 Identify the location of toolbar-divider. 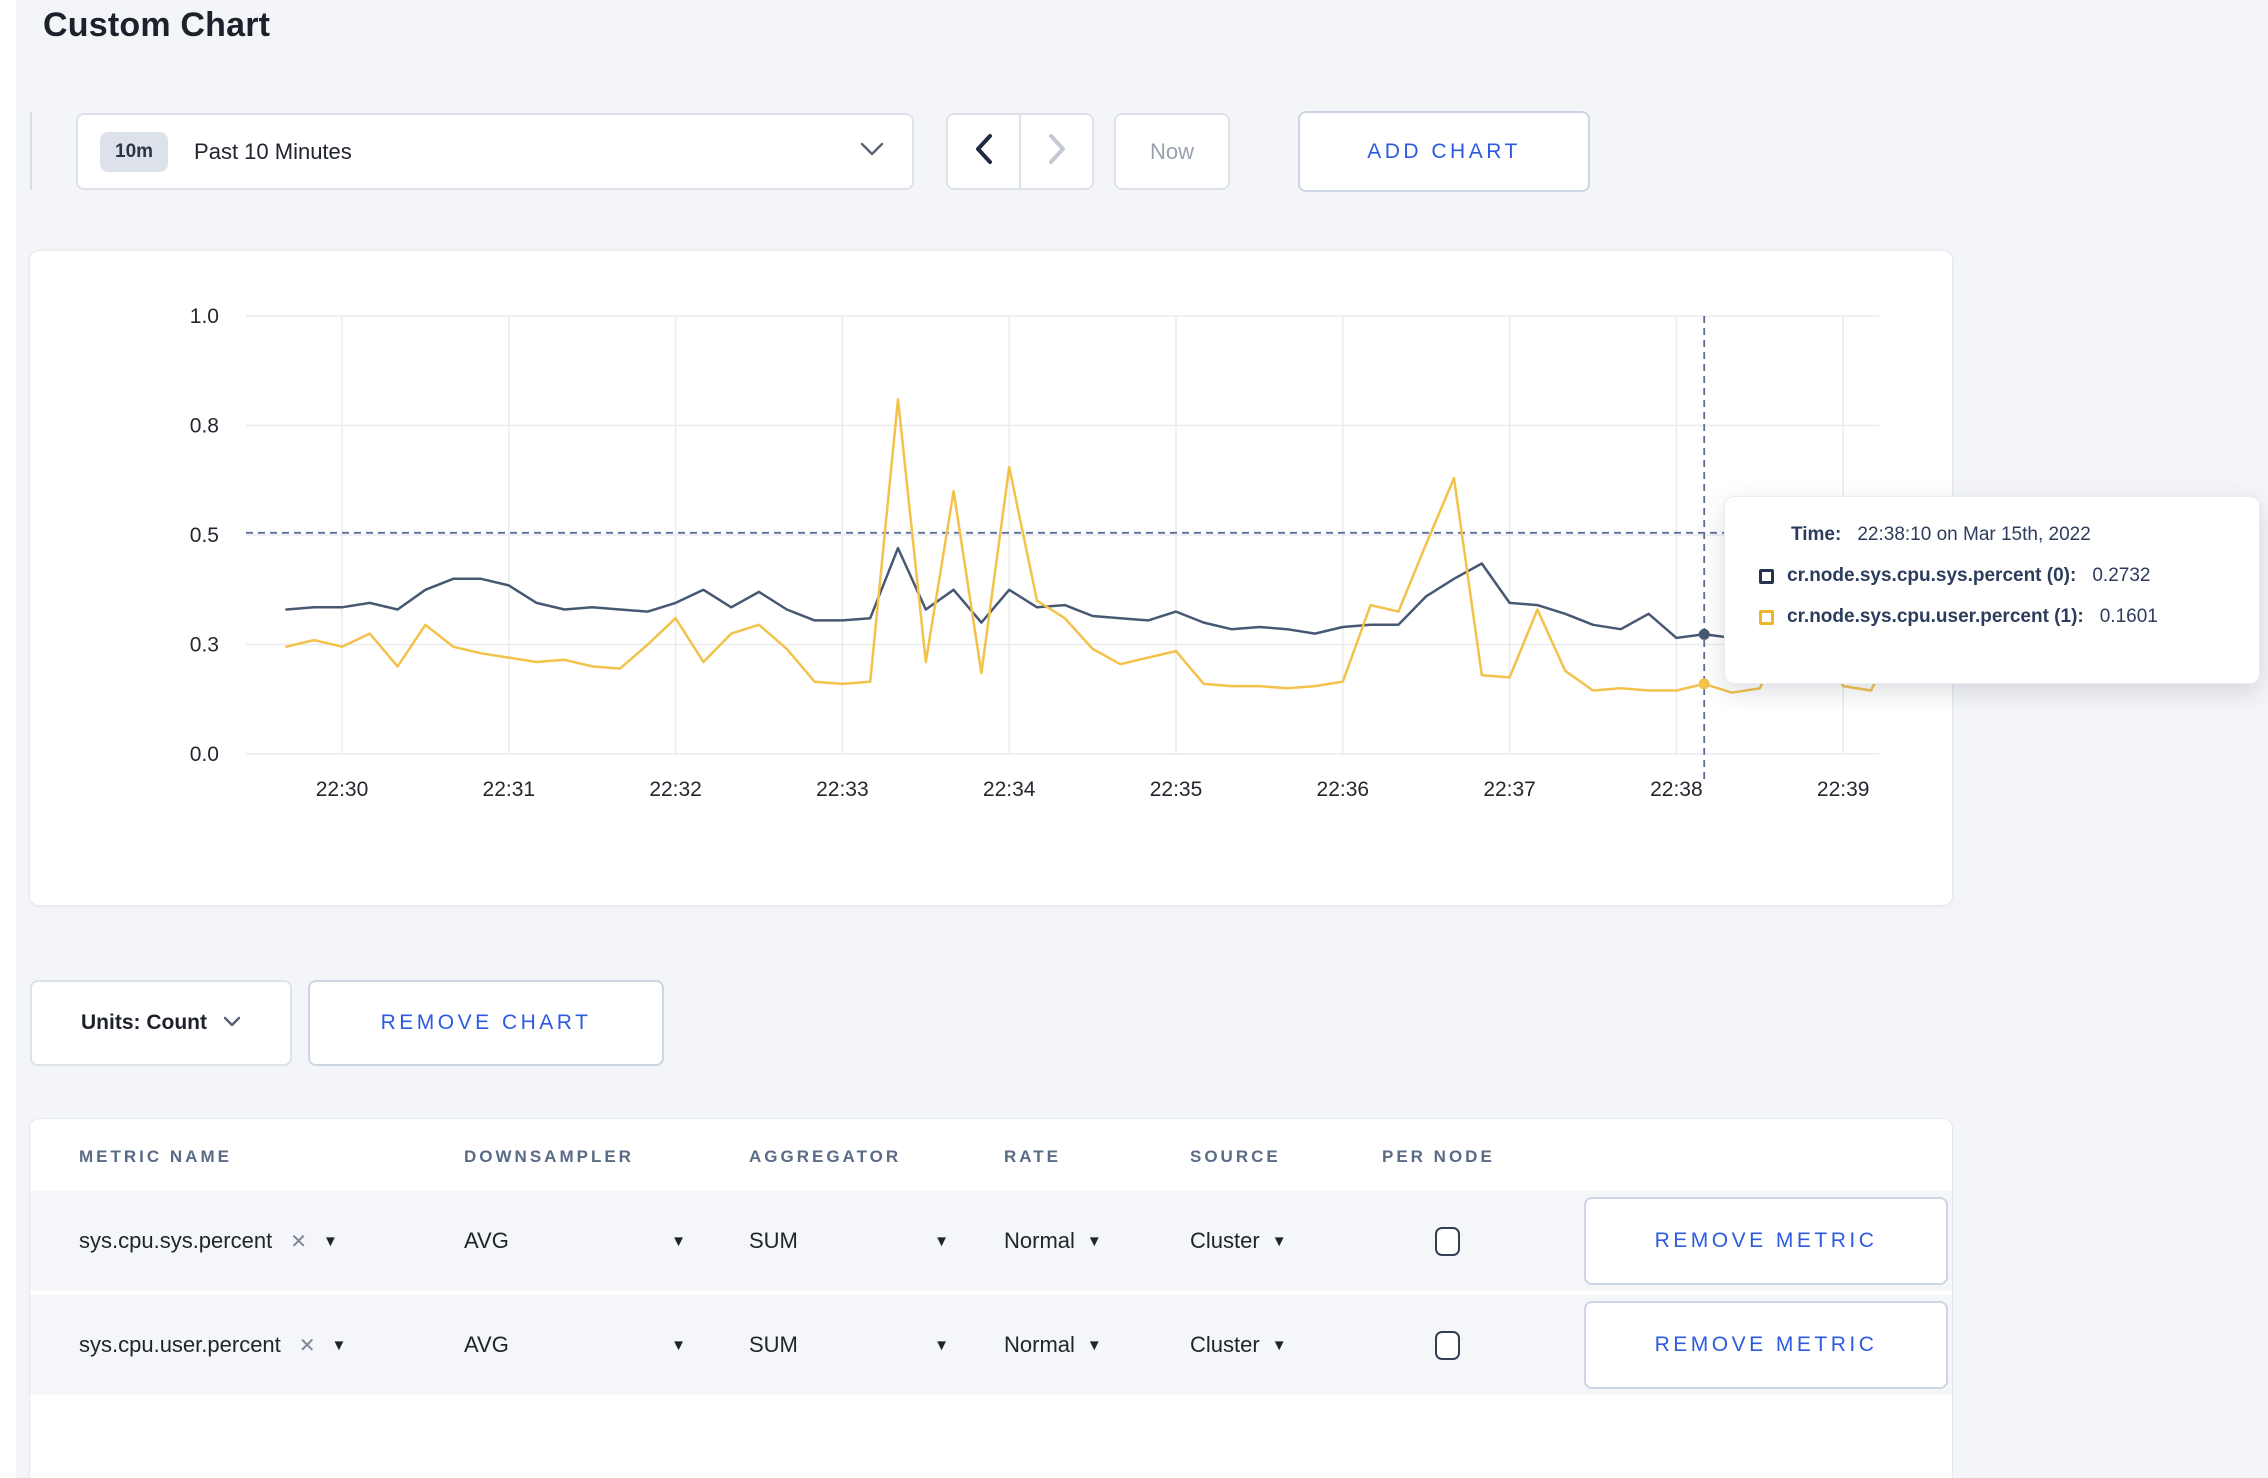
(31, 151).